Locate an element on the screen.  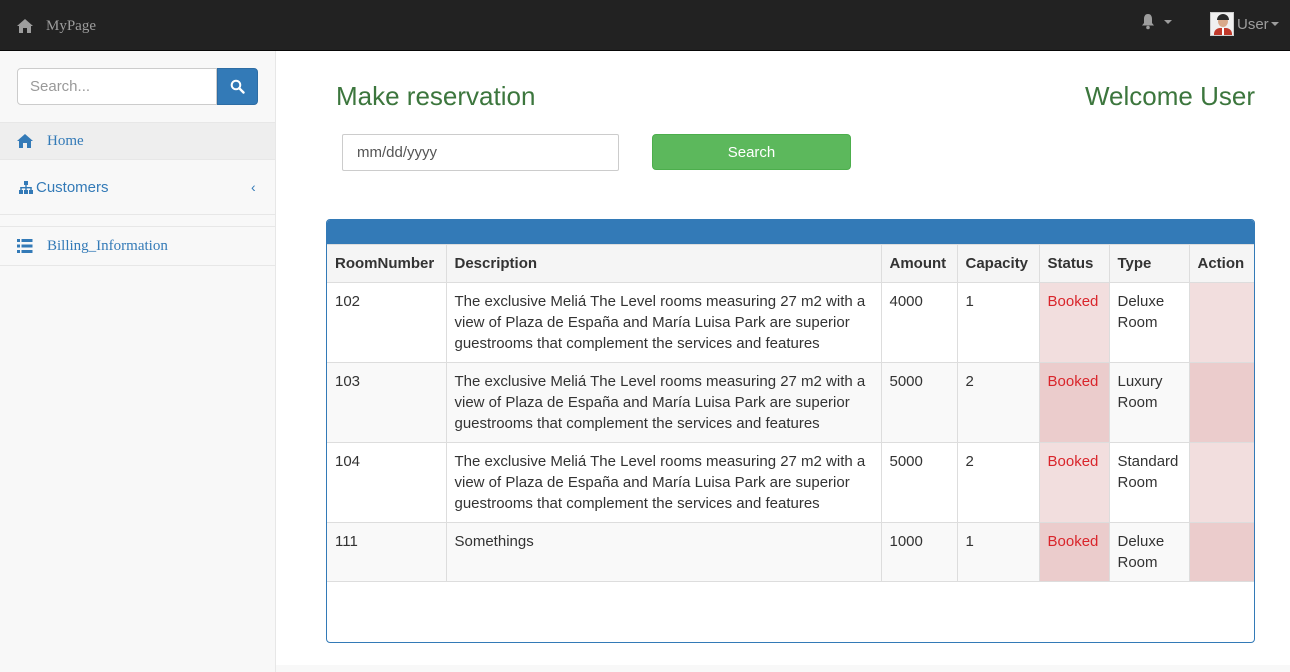
column-header-amount: Amount is located at coordinates (919, 263).